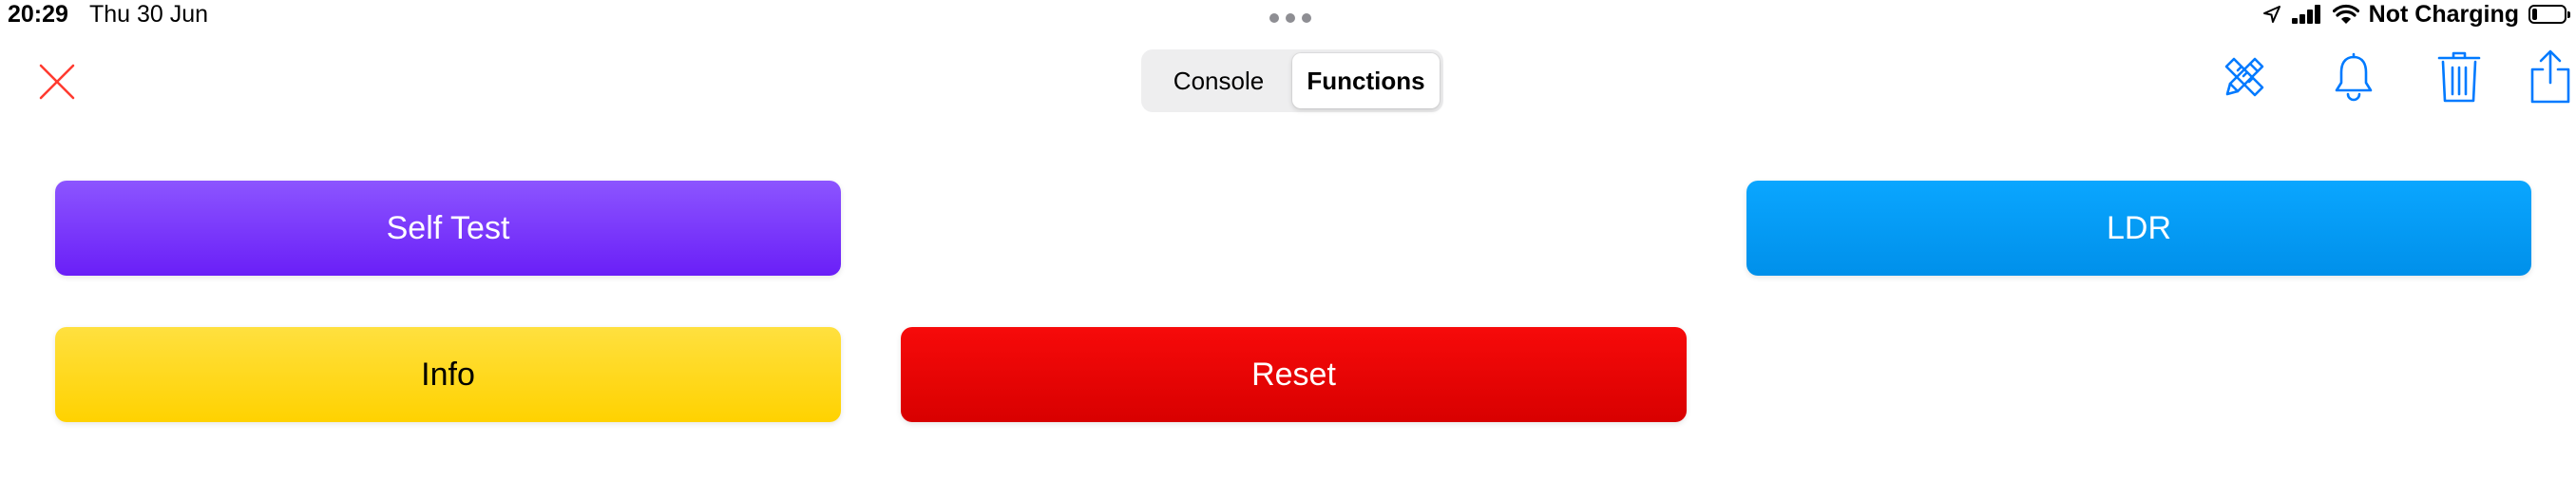 The width and height of the screenshot is (2576, 482). What do you see at coordinates (2443, 14) in the screenshot?
I see `charging-status: Not Charging` at bounding box center [2443, 14].